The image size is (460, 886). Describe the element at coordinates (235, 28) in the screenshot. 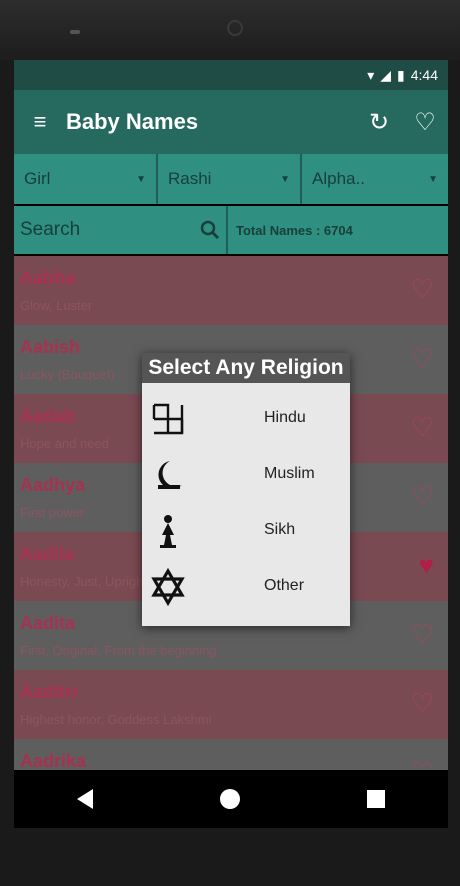

I see `front-camera` at that location.